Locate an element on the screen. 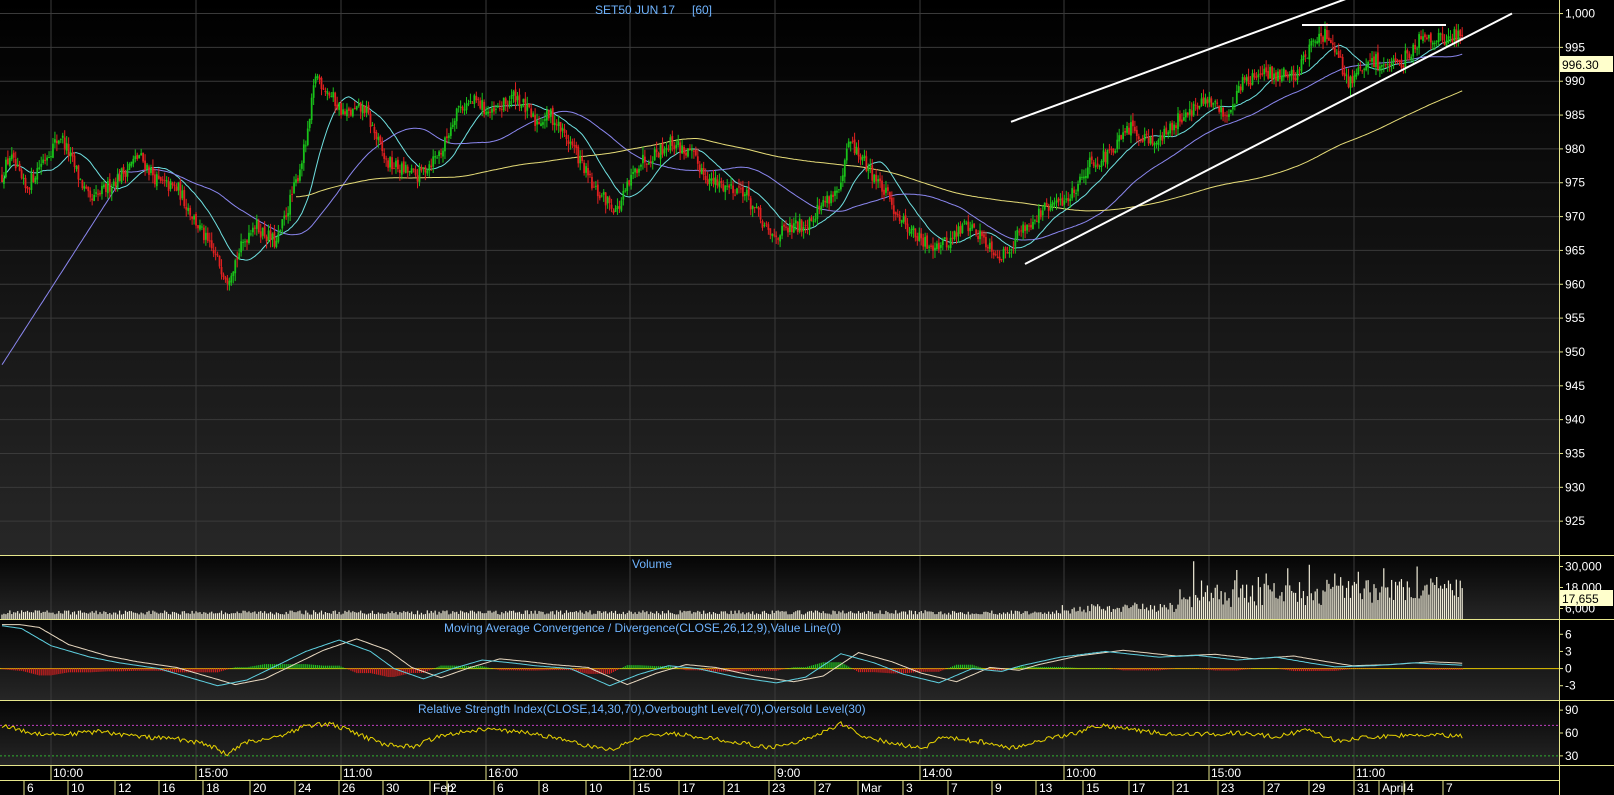 The width and height of the screenshot is (1614, 795). price-axis-tick-label: 960 is located at coordinates (1575, 284).